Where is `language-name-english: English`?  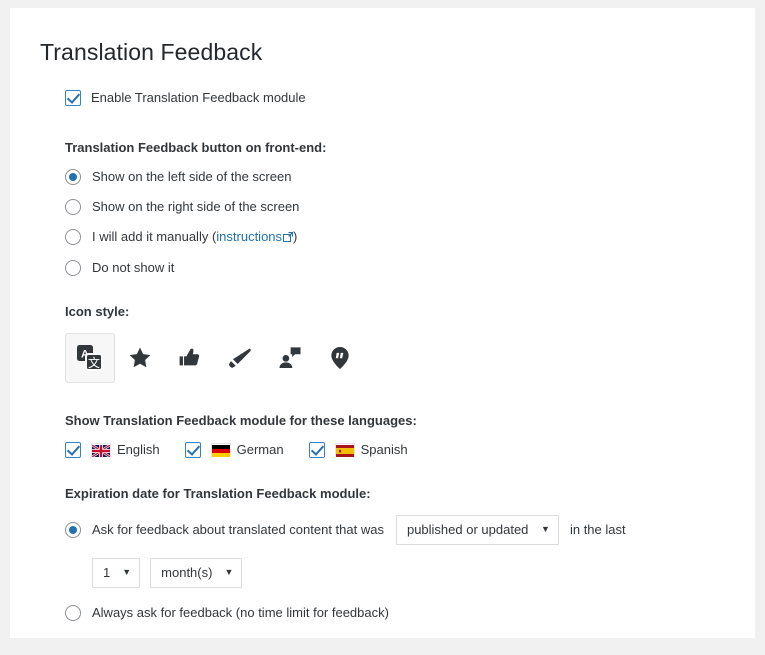 language-name-english: English is located at coordinates (138, 449).